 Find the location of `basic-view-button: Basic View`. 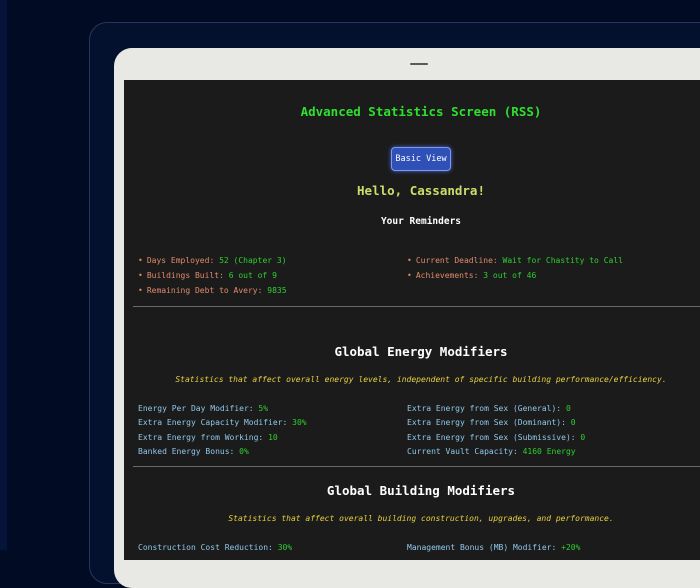

basic-view-button: Basic View is located at coordinates (421, 159).